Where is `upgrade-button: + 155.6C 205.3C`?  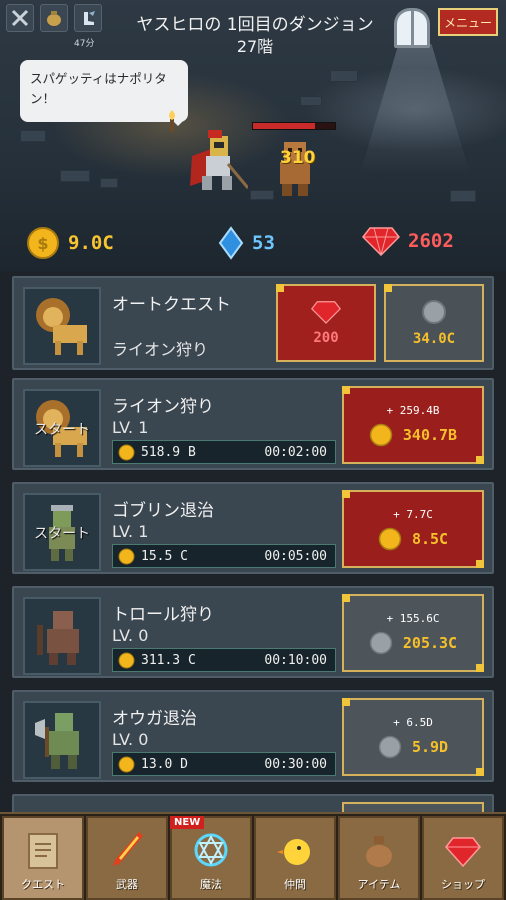
upgrade-button: + 155.6C 205.3C is located at coordinates (413, 633).